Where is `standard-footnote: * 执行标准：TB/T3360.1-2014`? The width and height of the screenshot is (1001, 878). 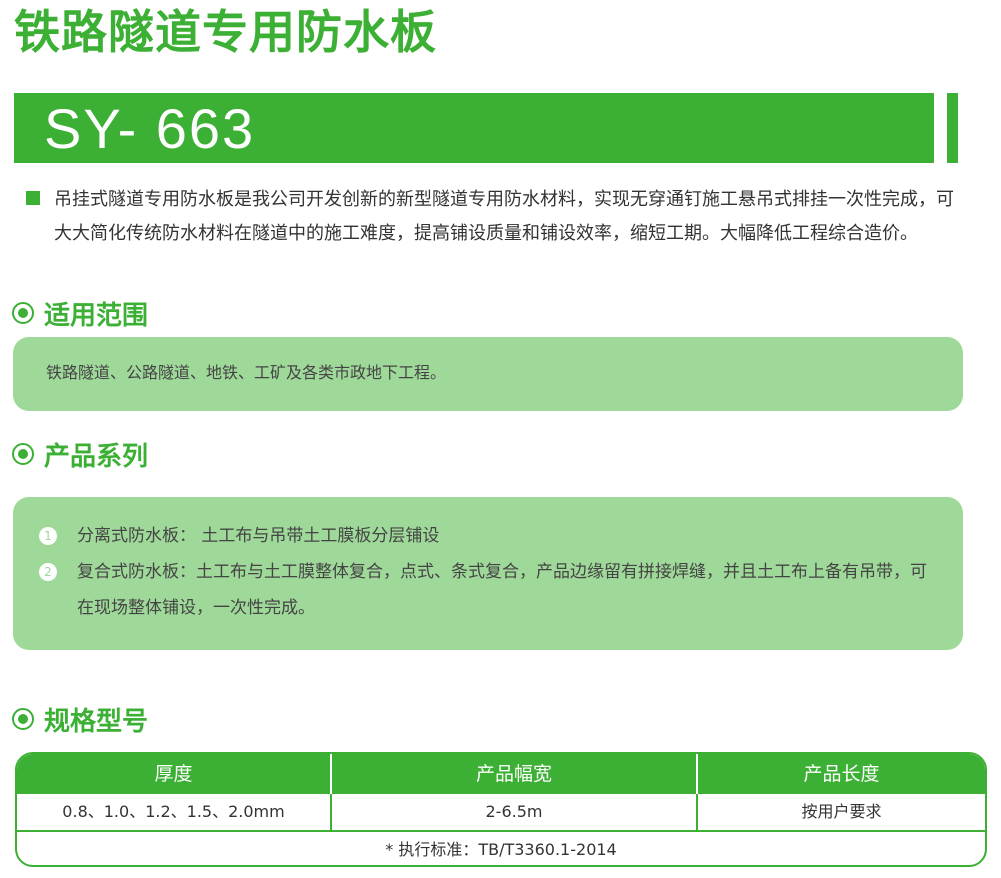
standard-footnote: * 执行标准：TB/T3360.1-2014 is located at coordinates (501, 849).